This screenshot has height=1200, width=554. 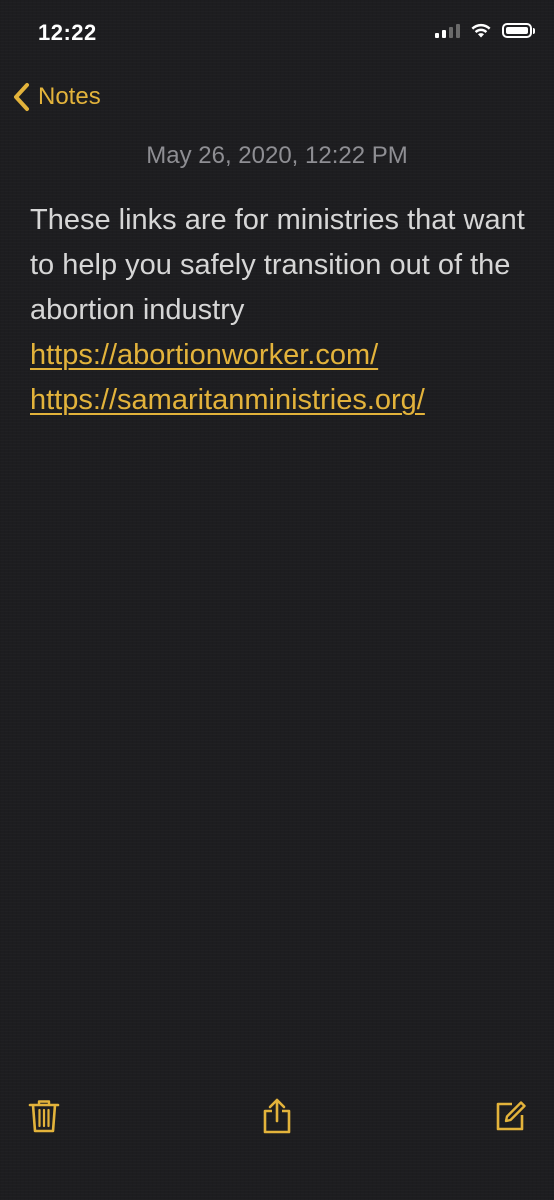 I want to click on note-link-abortionworker: https://abortionworker.com/, so click(x=280, y=355).